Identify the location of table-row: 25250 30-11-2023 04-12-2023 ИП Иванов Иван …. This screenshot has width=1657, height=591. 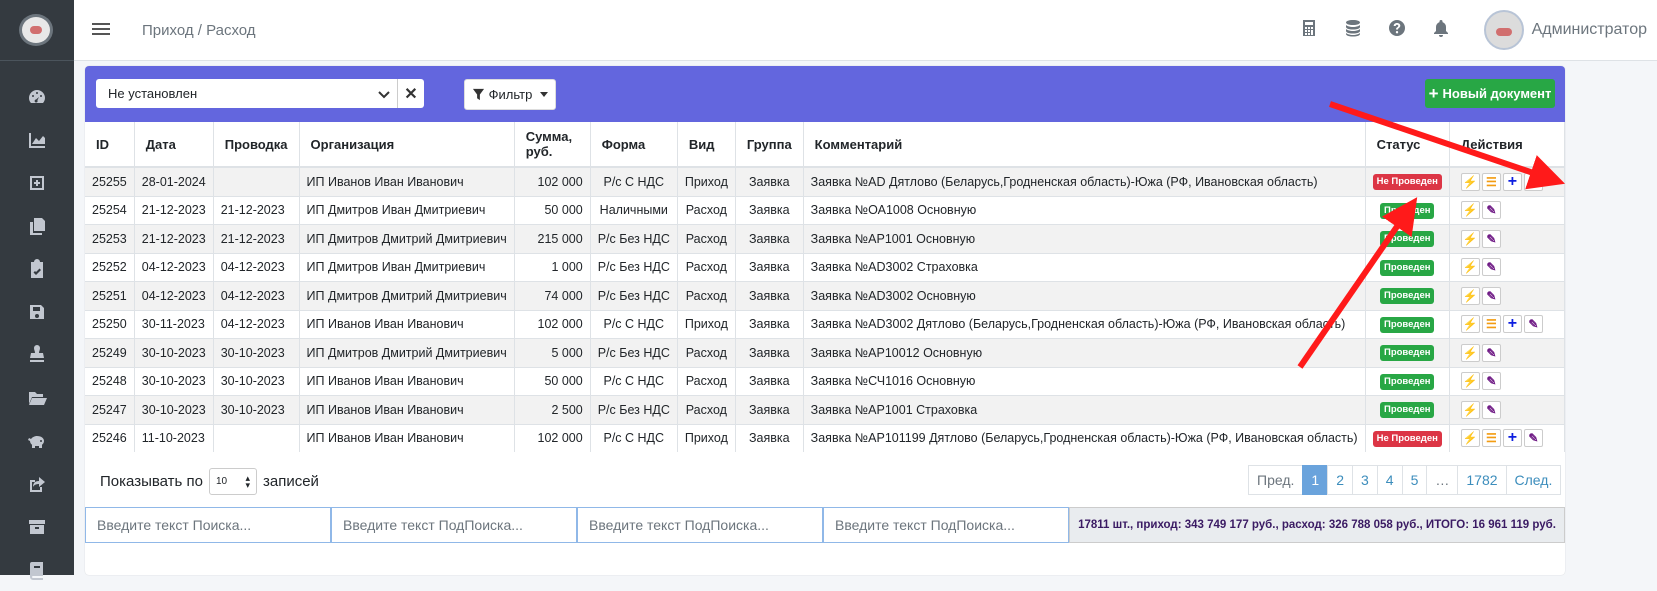
(825, 324).